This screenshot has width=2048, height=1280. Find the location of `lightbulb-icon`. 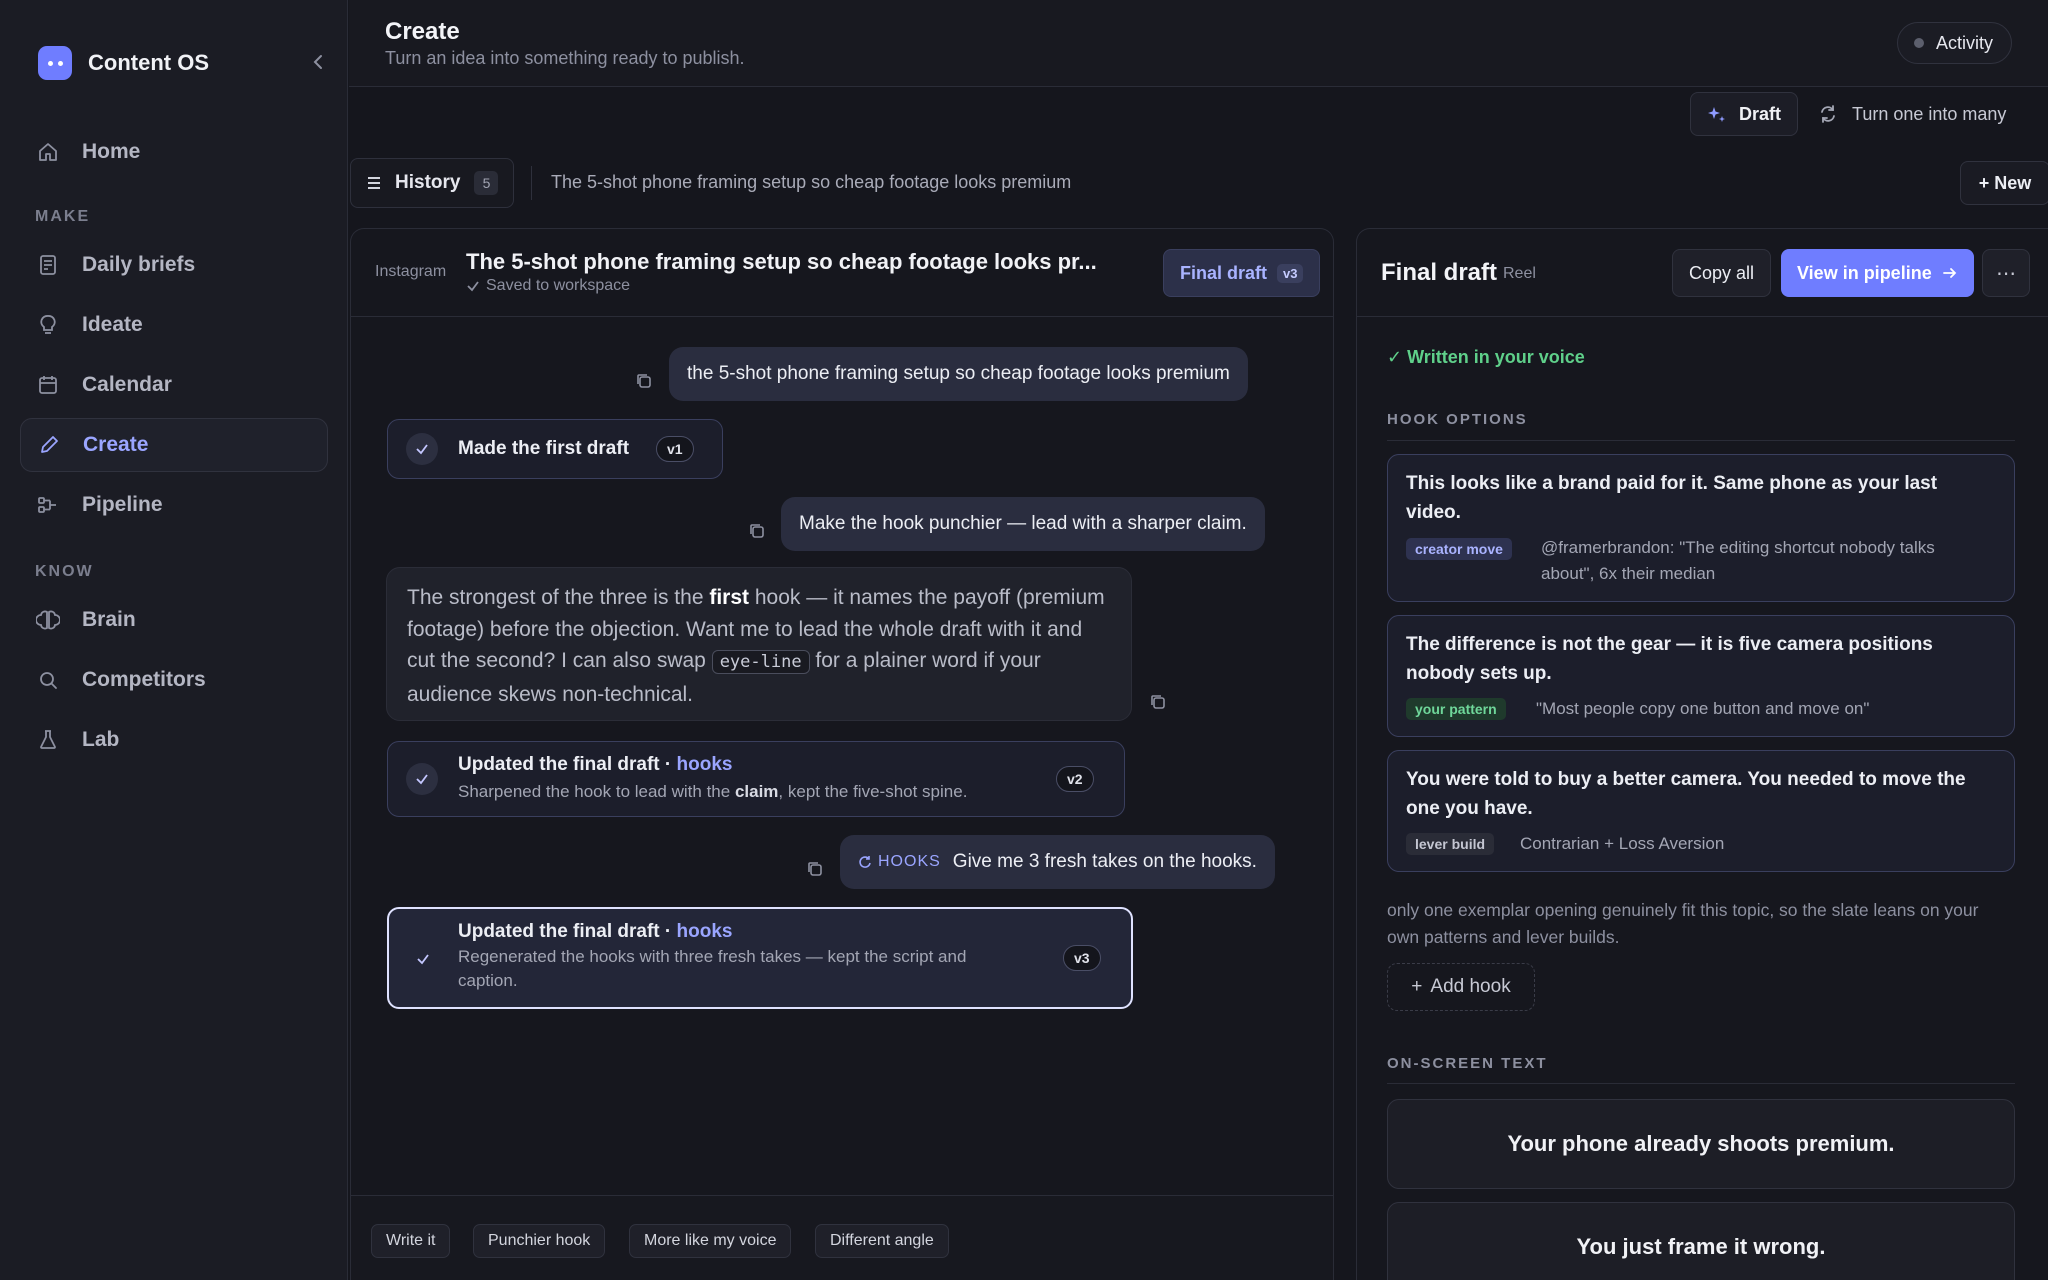

lightbulb-icon is located at coordinates (48, 324).